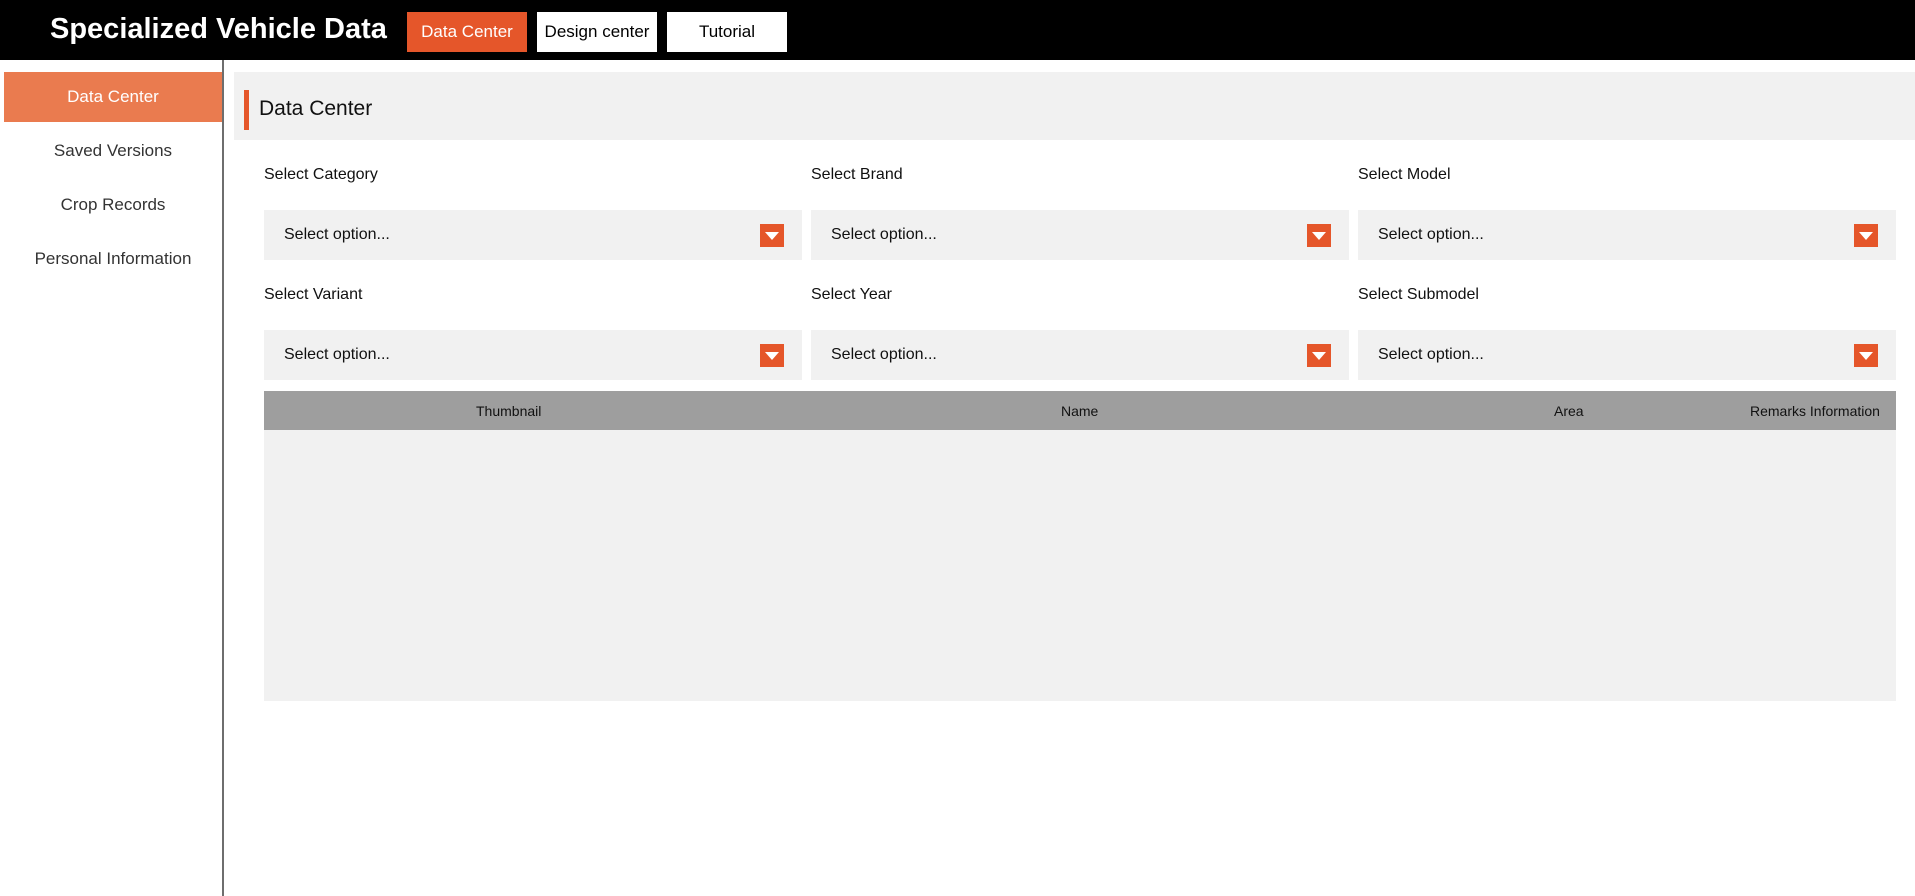 The image size is (1915, 896). I want to click on column-header-remarks: Remarks Information, so click(1815, 411).